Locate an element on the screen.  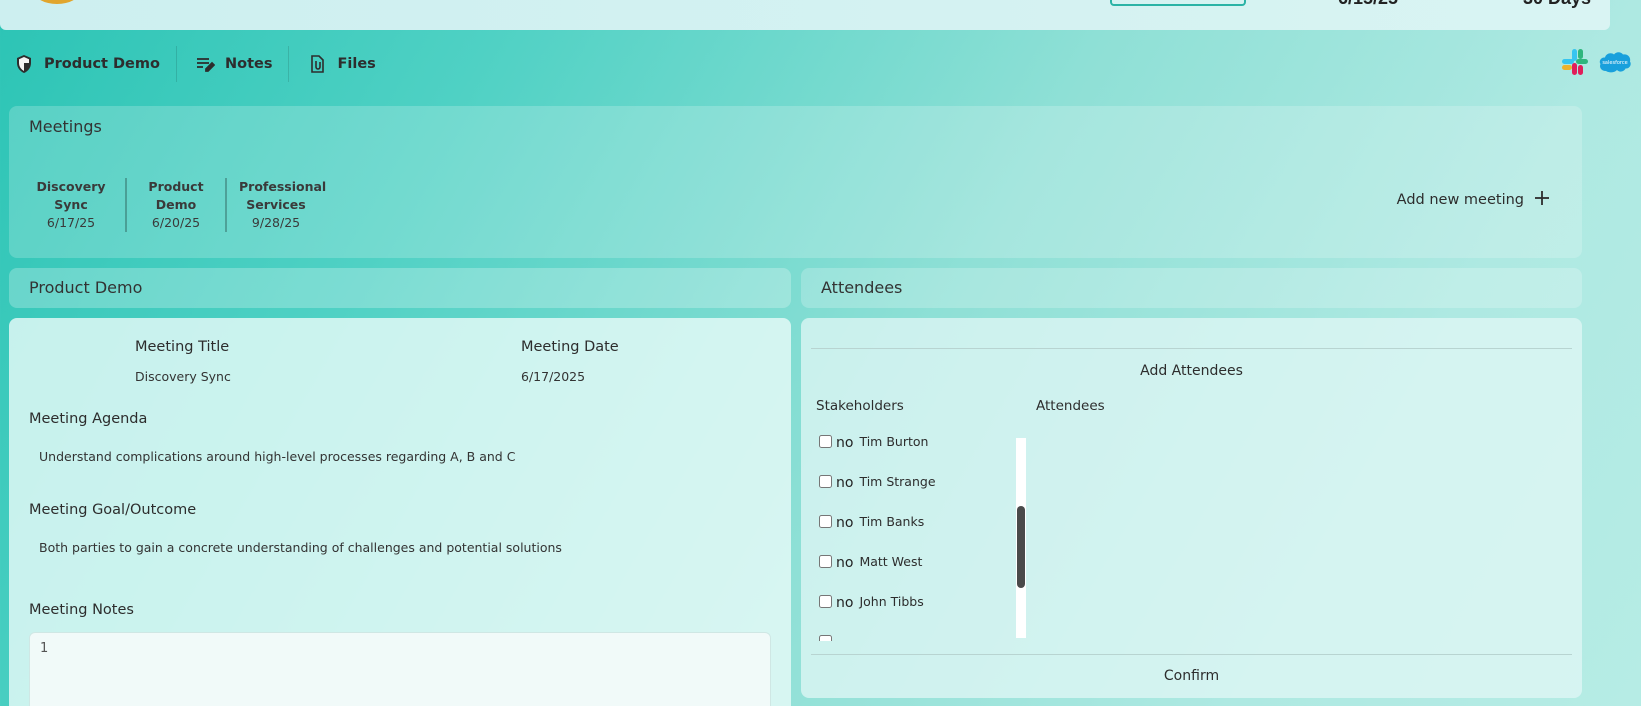
meeting-name: Discovery is located at coordinates (71, 186).